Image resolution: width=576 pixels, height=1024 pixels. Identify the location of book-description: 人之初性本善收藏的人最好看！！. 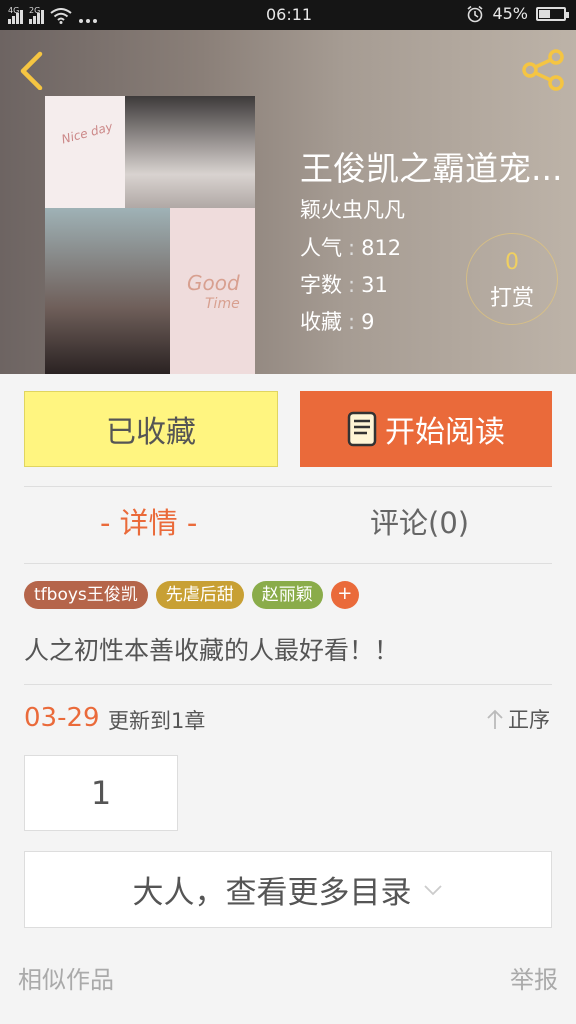
(212, 650).